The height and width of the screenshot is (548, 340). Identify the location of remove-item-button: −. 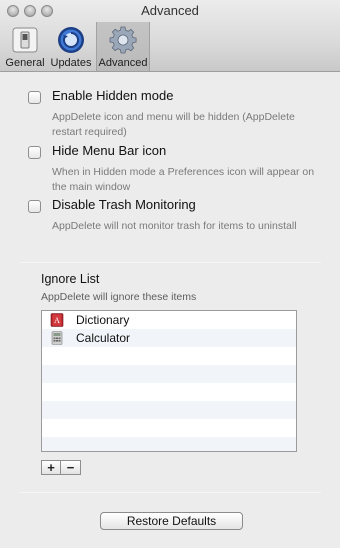
(71, 467).